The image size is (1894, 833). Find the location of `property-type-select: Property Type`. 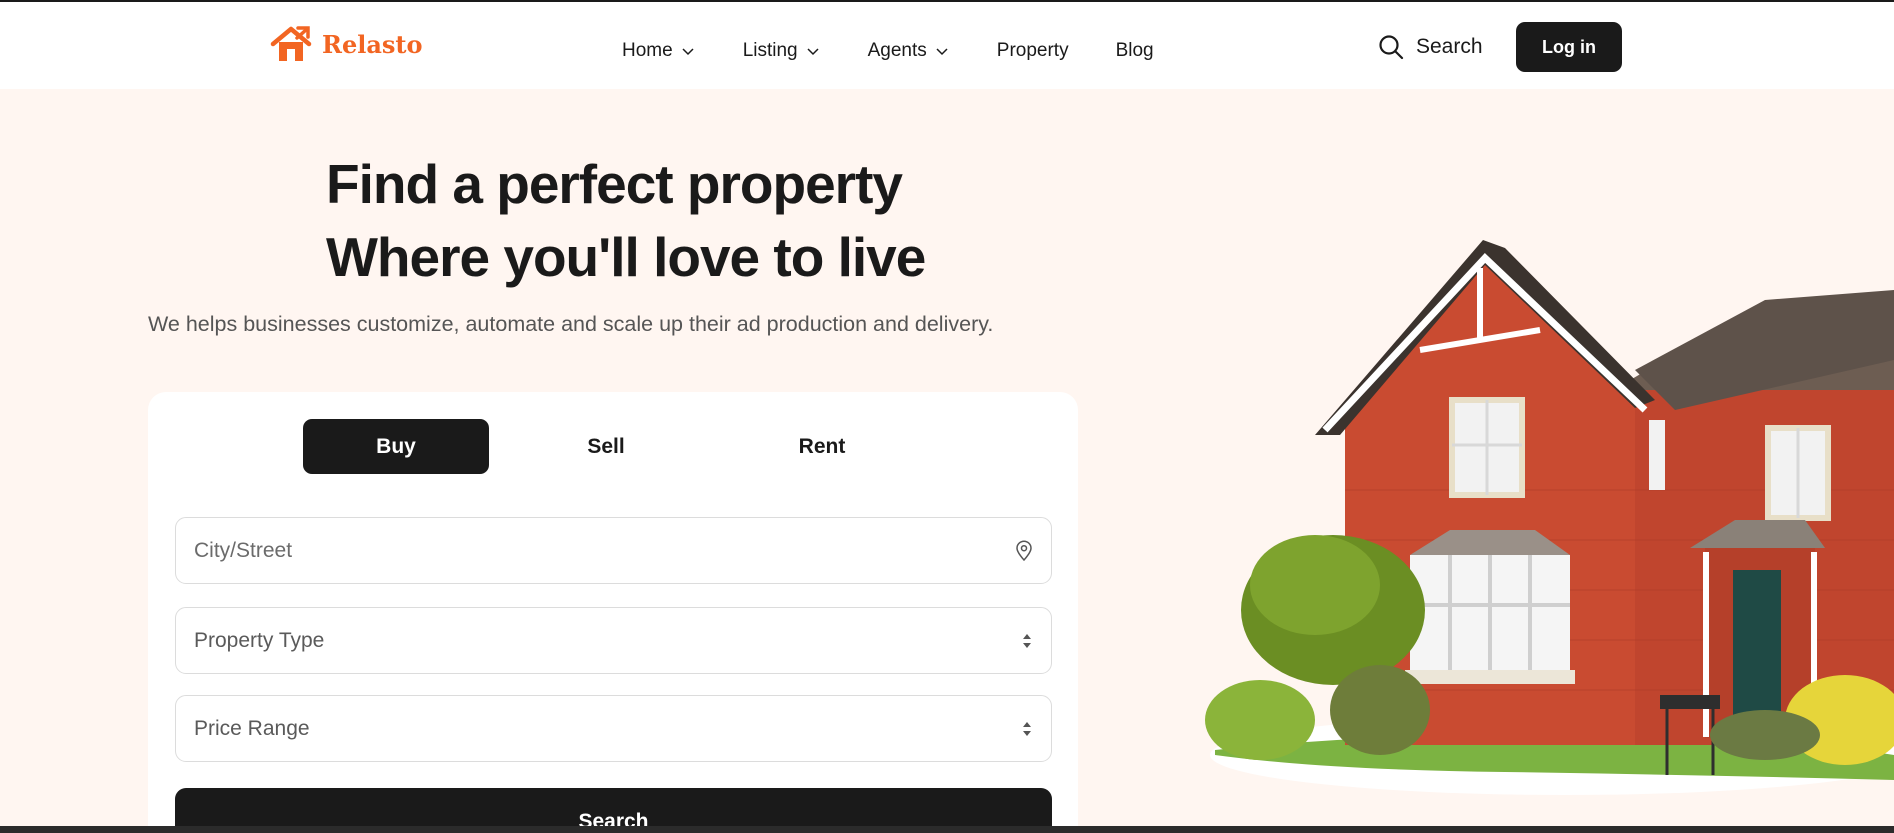

property-type-select: Property Type is located at coordinates (613, 640).